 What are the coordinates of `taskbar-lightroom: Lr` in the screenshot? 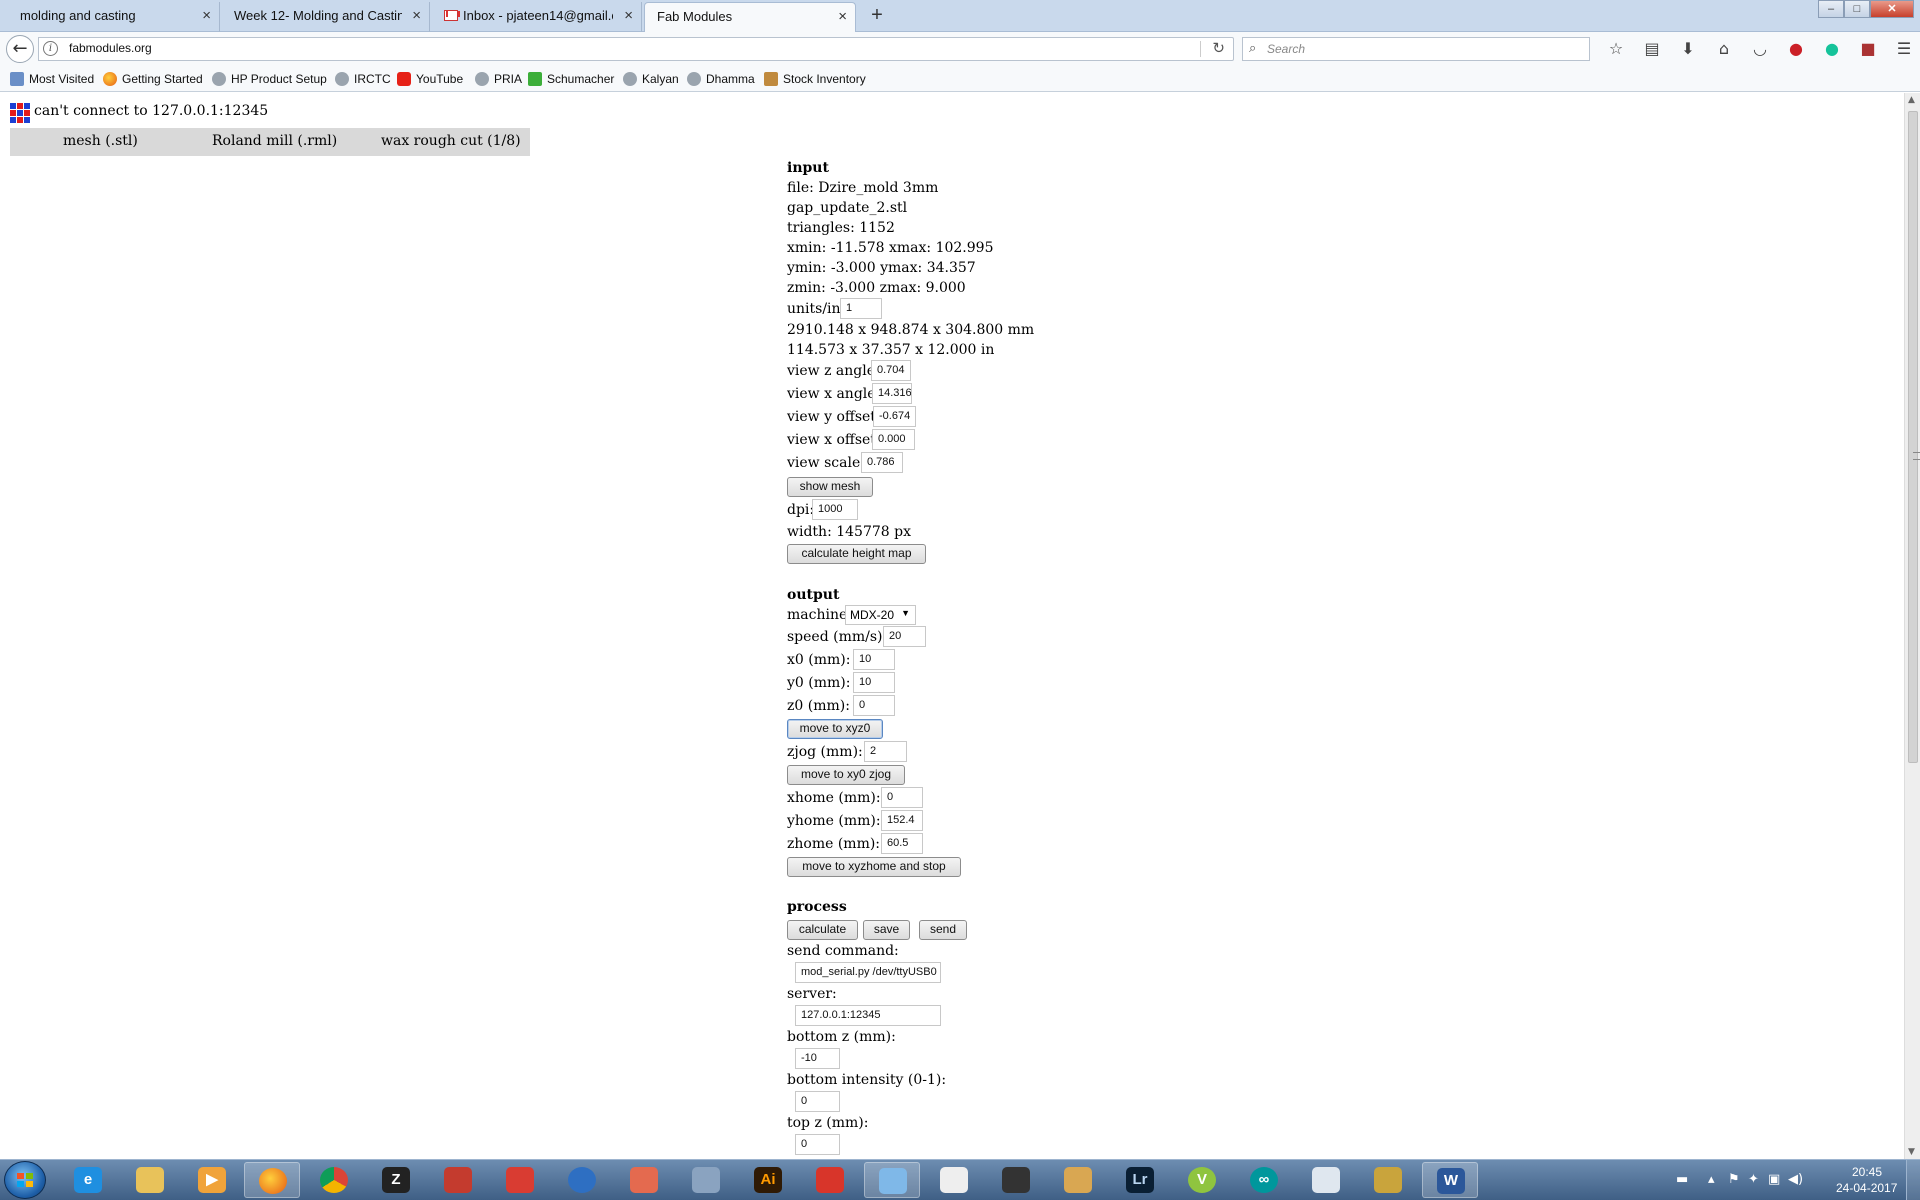 It's located at (1140, 1180).